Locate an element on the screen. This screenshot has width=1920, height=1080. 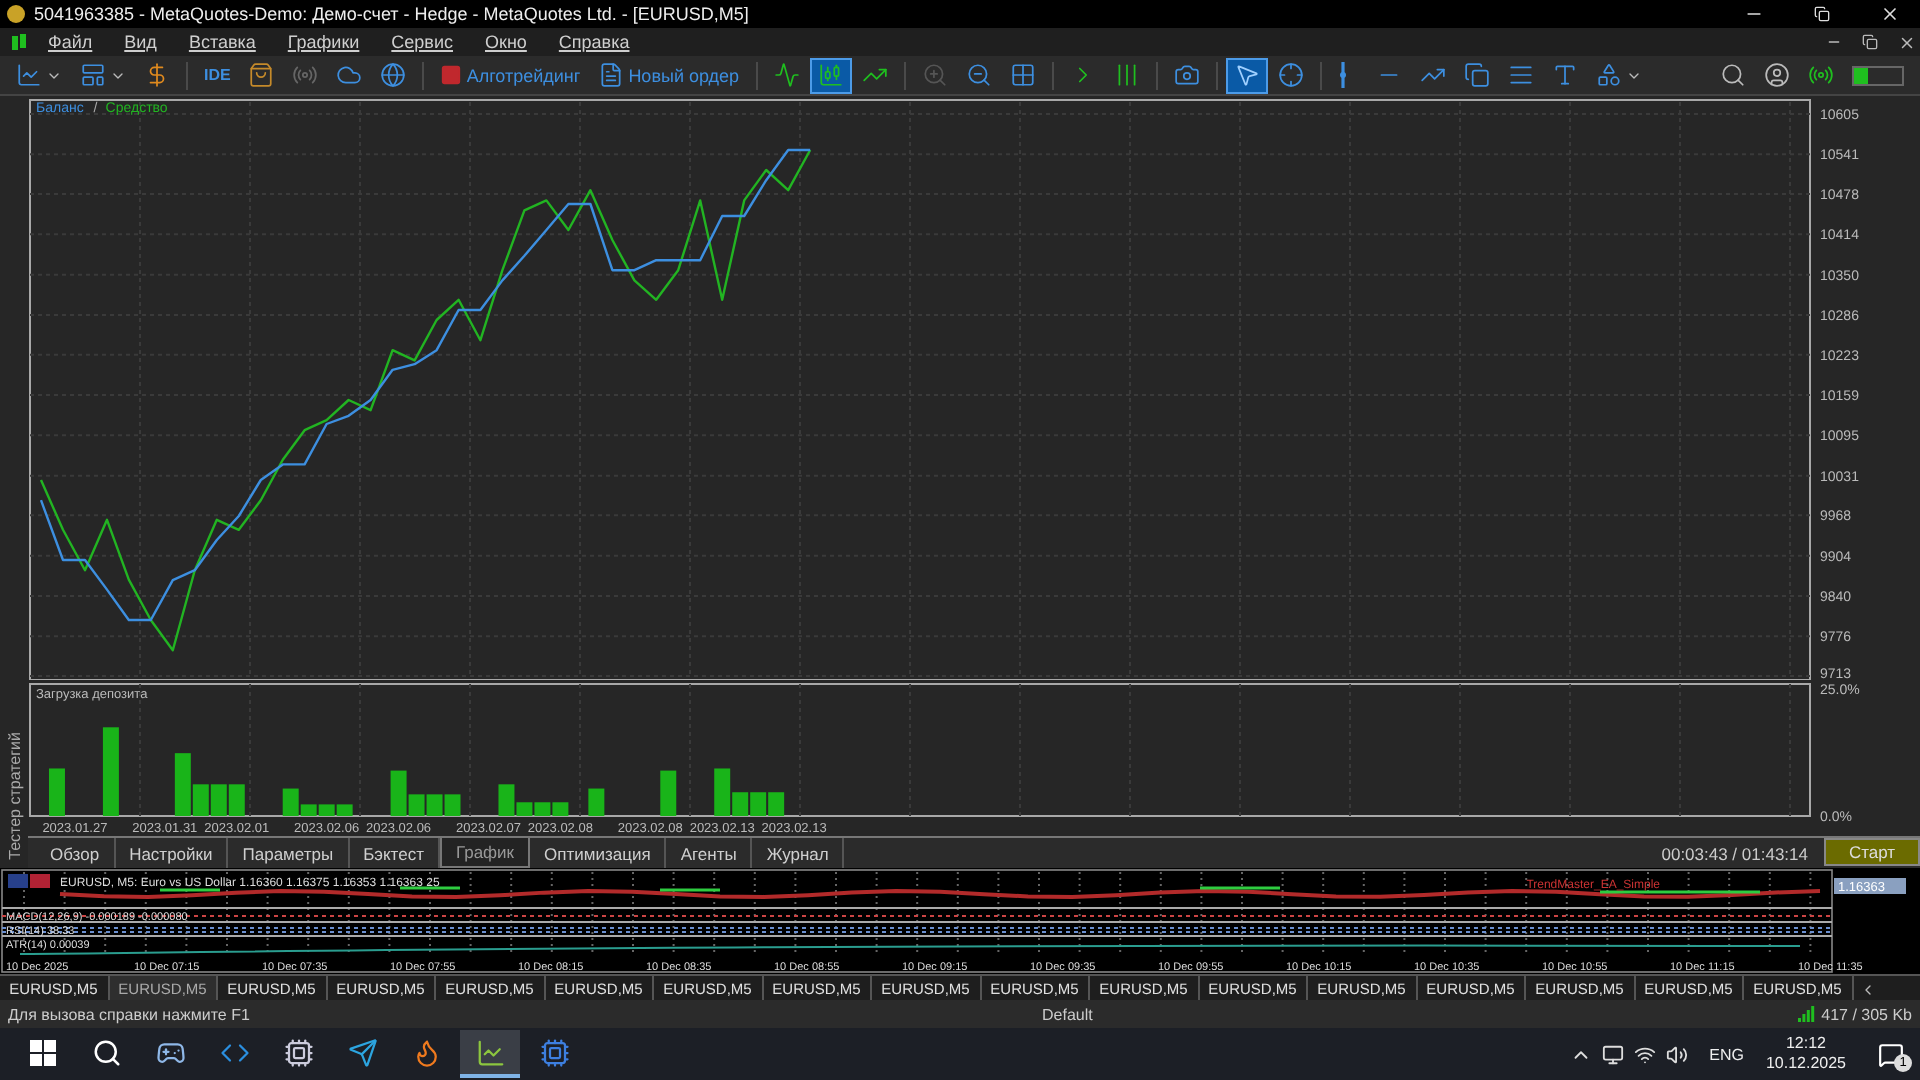
text-icon is located at coordinates (1564, 75).